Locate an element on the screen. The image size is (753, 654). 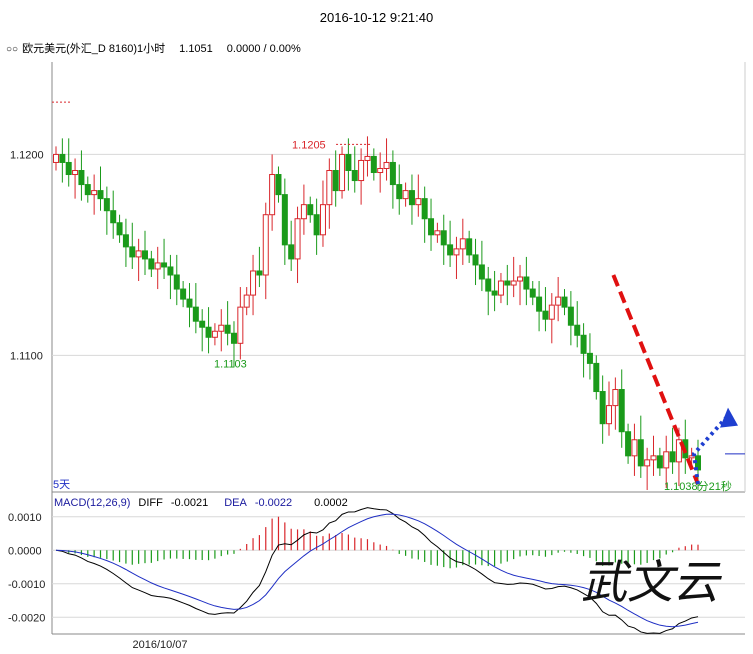
macd-tick-label: 0.0000 is located at coordinates (25, 551).